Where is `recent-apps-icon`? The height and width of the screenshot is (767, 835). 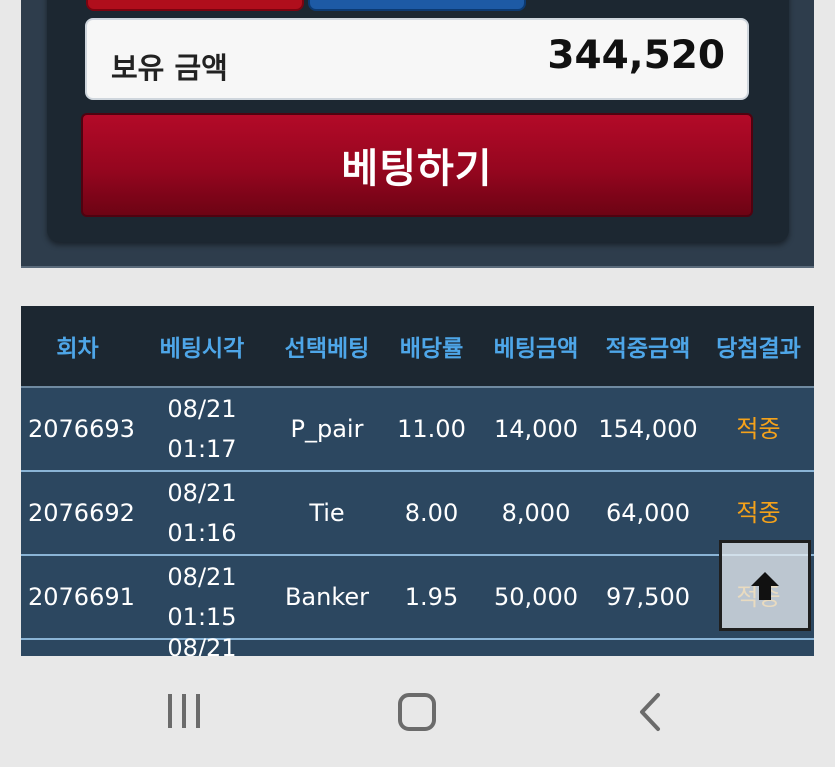
recent-apps-icon is located at coordinates (184, 711).